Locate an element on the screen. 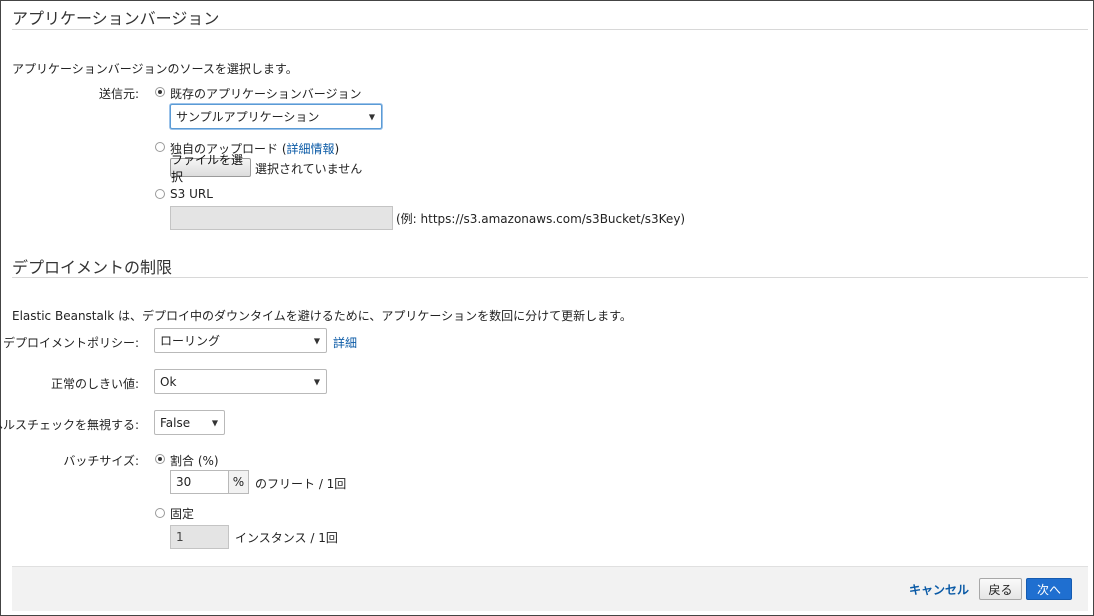  next-button: 次へ is located at coordinates (1049, 589).